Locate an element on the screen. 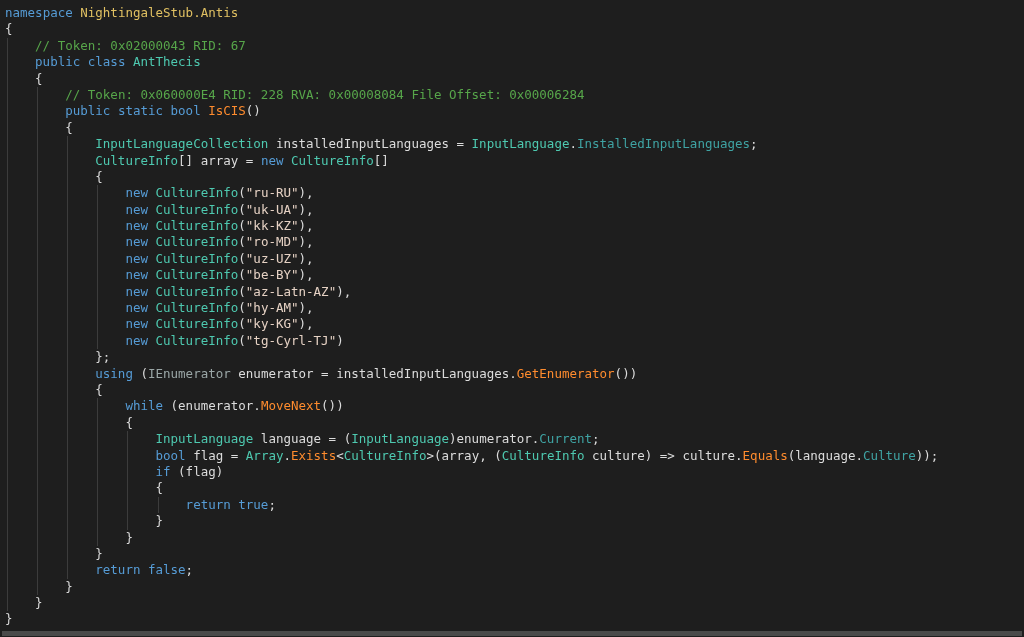 The height and width of the screenshot is (637, 1024). code-line: namespace NightingaleStub.Antis is located at coordinates (122, 13).